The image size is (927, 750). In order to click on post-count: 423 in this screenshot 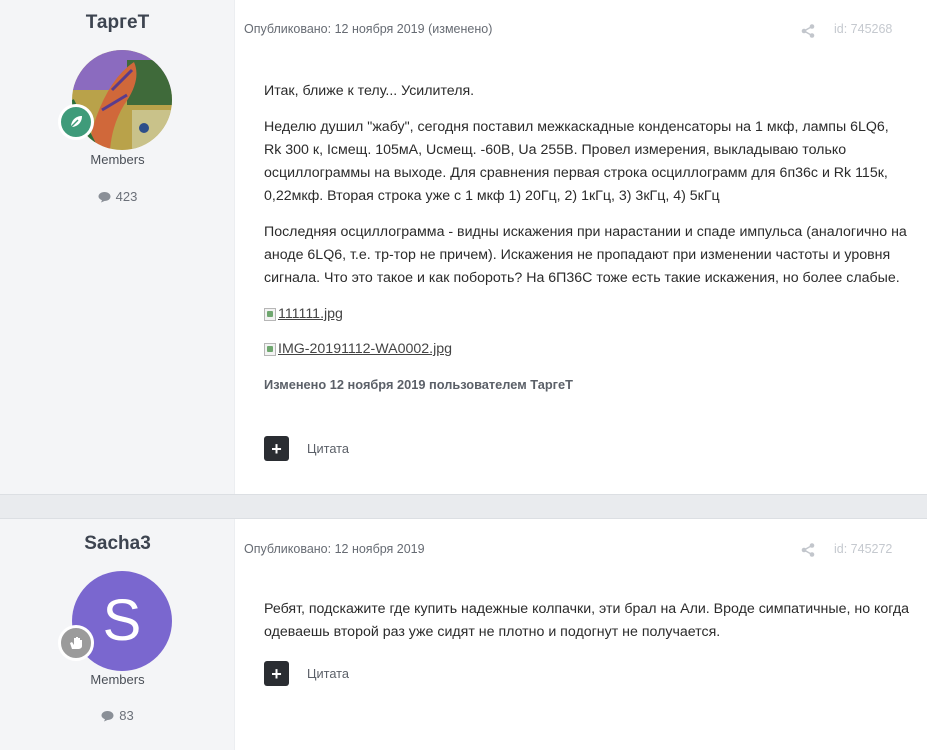, I will do `click(117, 196)`.